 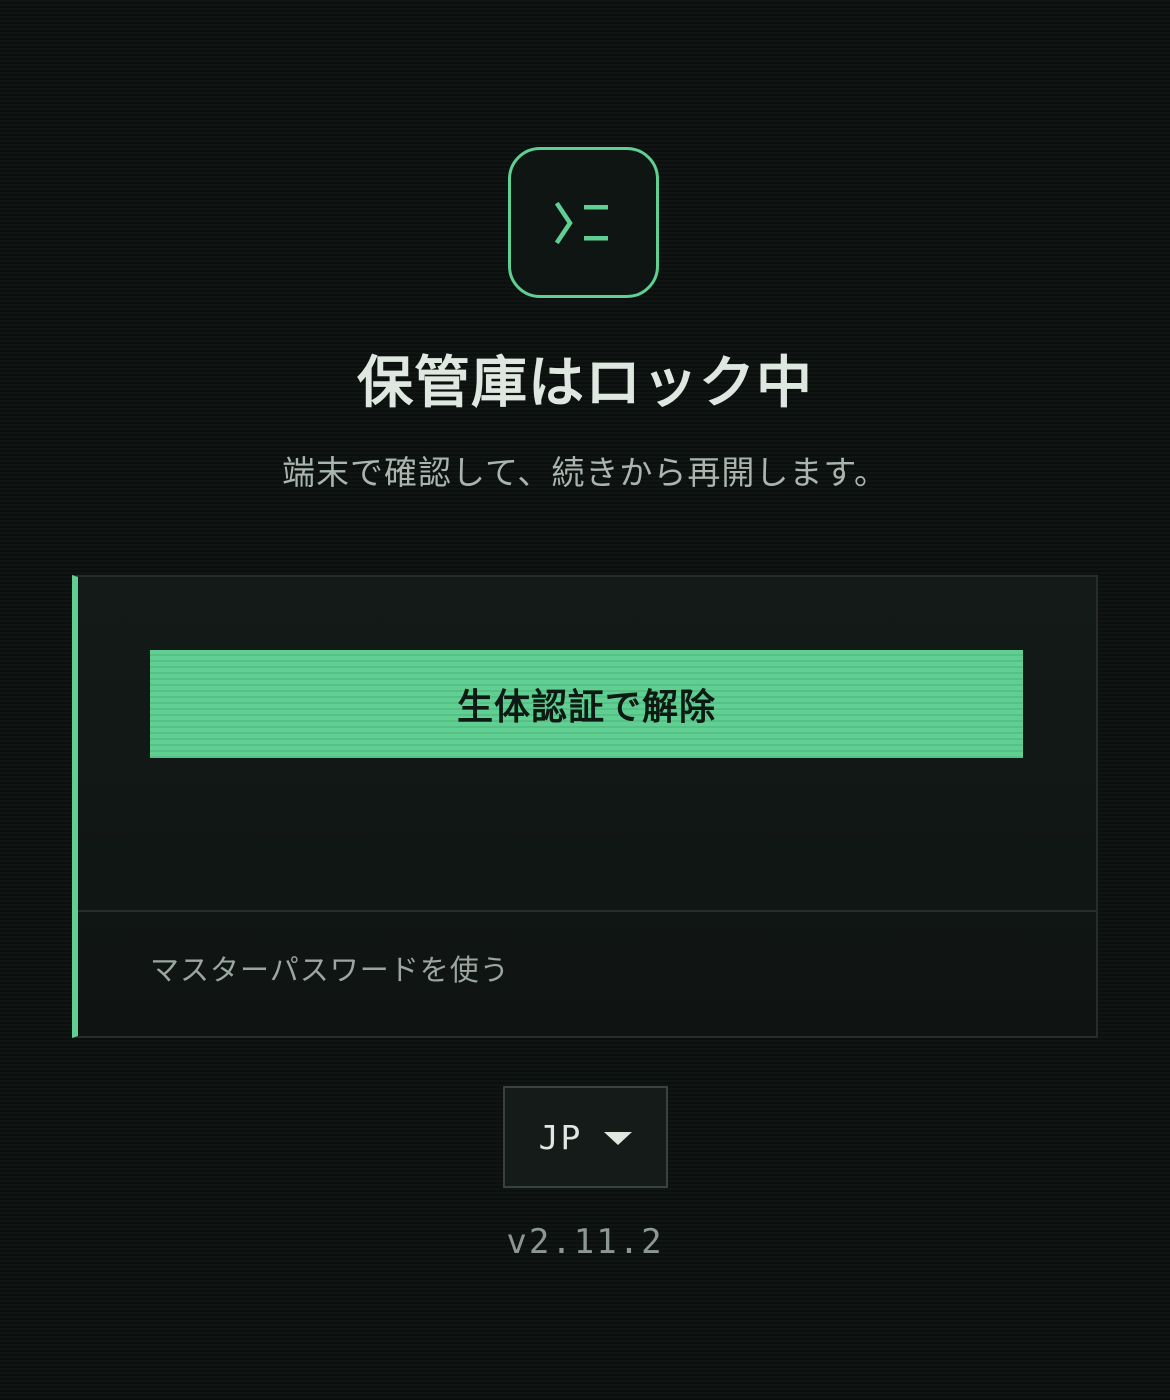 What do you see at coordinates (585, 472) in the screenshot?
I see `page-subtitle: 端末で確認して、続きから再開します。` at bounding box center [585, 472].